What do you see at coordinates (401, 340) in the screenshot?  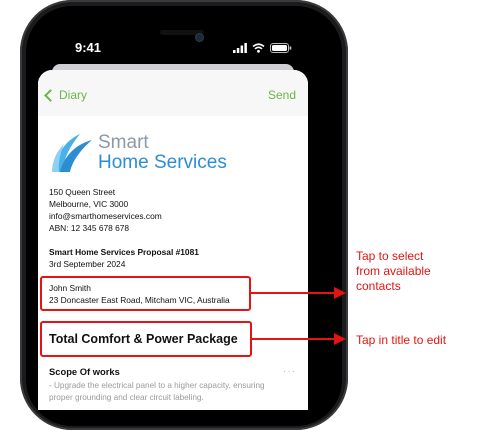 I see `title-hint: Tap in title to edit` at bounding box center [401, 340].